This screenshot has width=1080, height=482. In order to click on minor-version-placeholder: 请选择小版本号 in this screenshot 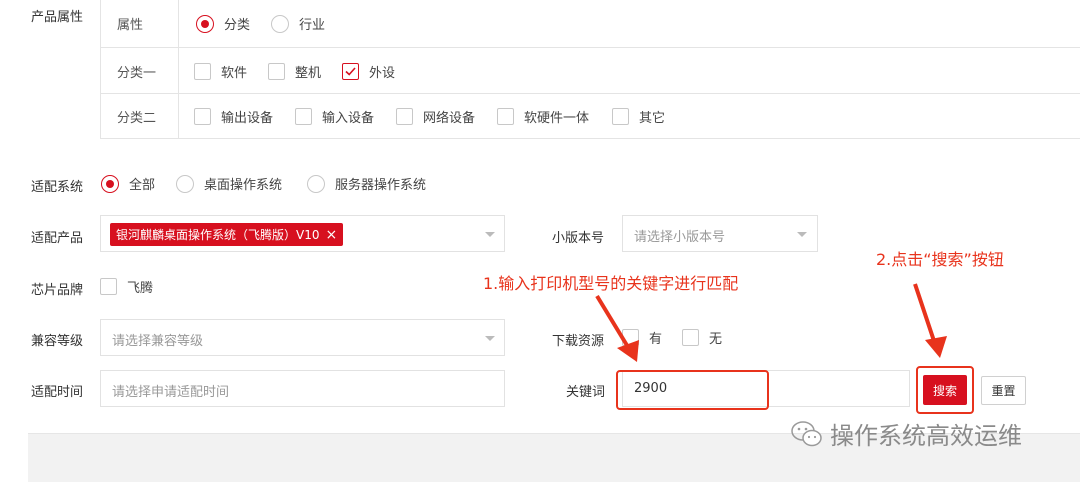, I will do `click(680, 237)`.